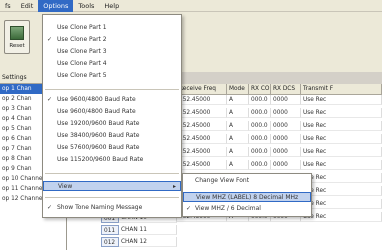  Describe the element at coordinates (112, 28) in the screenshot. I see `menu-item-clone-part-1: Use Clone Part 1` at that location.